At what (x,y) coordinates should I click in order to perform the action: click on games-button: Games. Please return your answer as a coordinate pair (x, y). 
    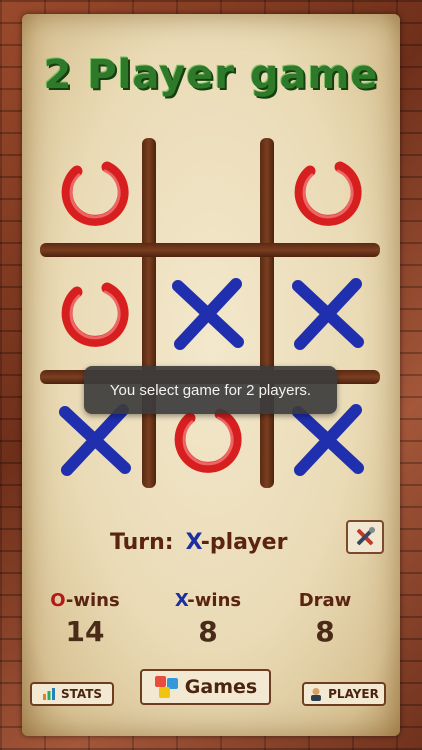
    Looking at the image, I should click on (205, 687).